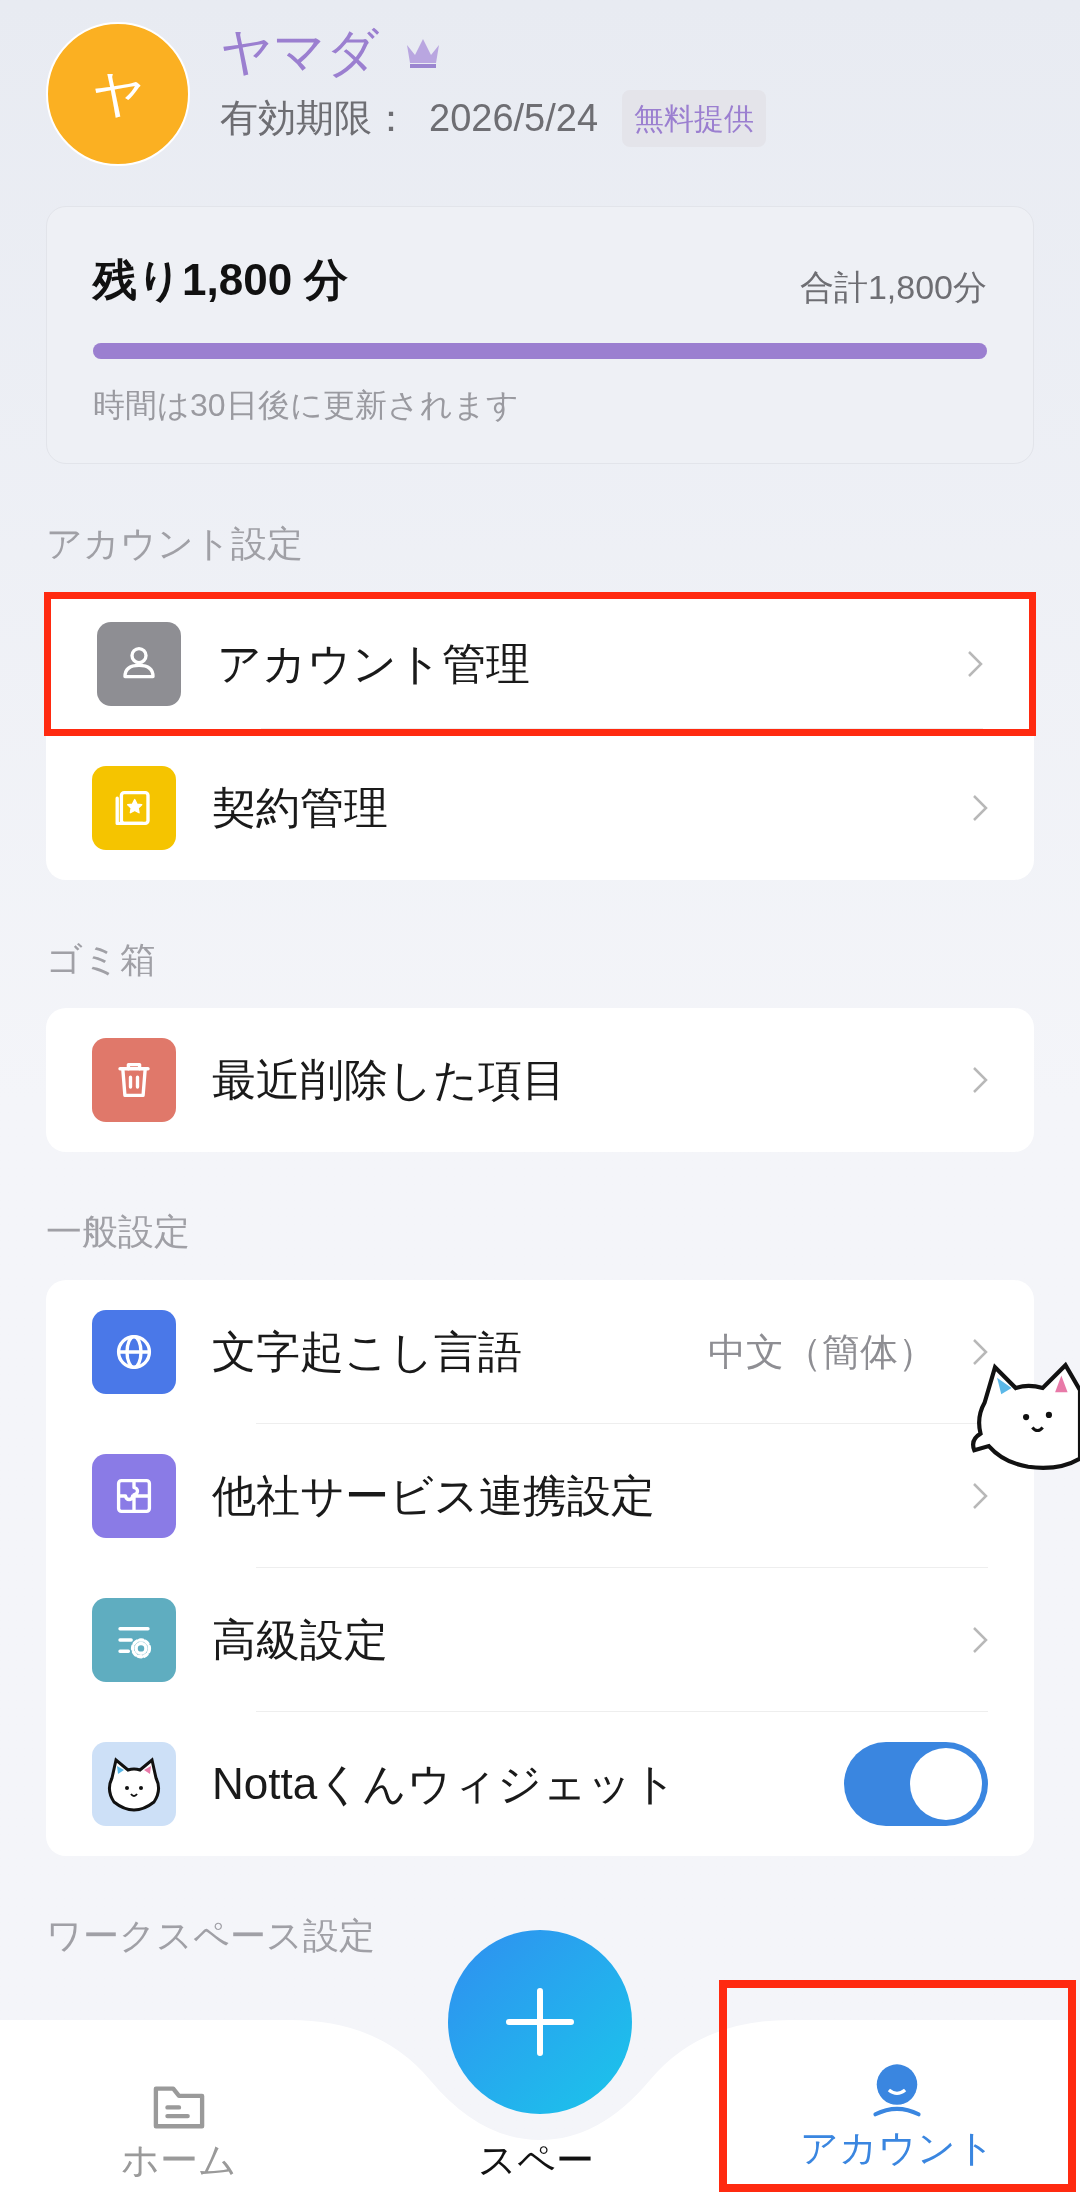  What do you see at coordinates (300, 1640) in the screenshot?
I see `row-label: 高級設定` at bounding box center [300, 1640].